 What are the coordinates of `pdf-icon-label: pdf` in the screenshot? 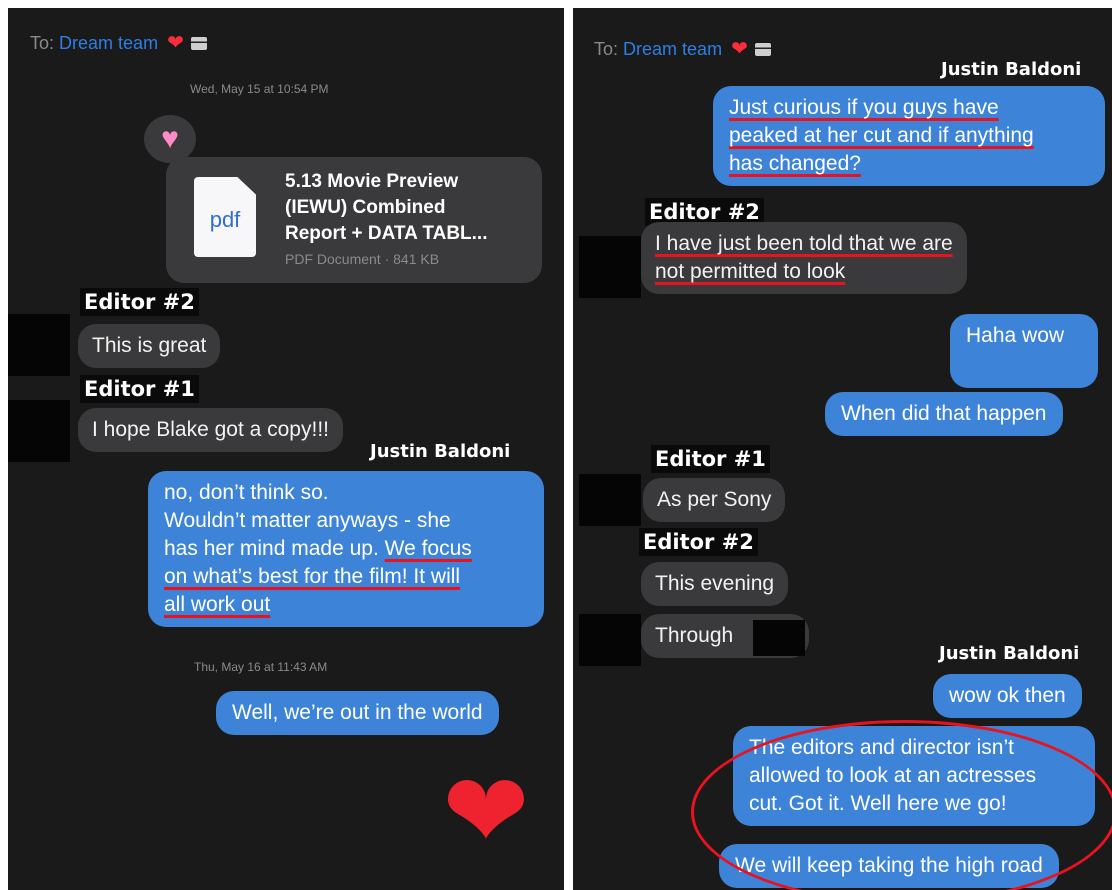 It's located at (225, 219).